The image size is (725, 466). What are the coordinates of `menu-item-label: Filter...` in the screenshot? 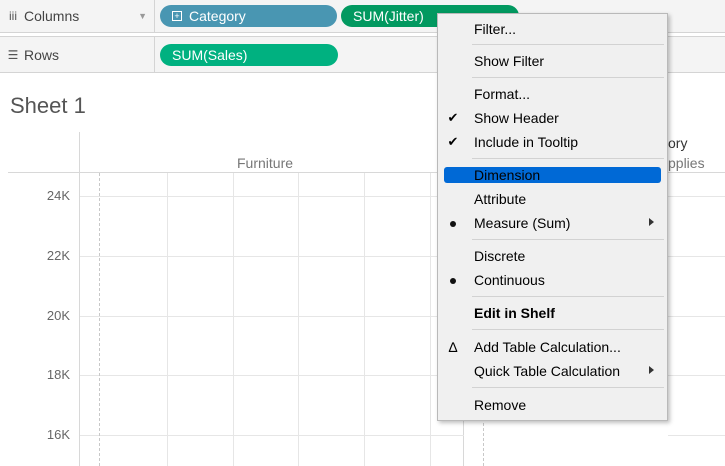 It's located at (495, 29).